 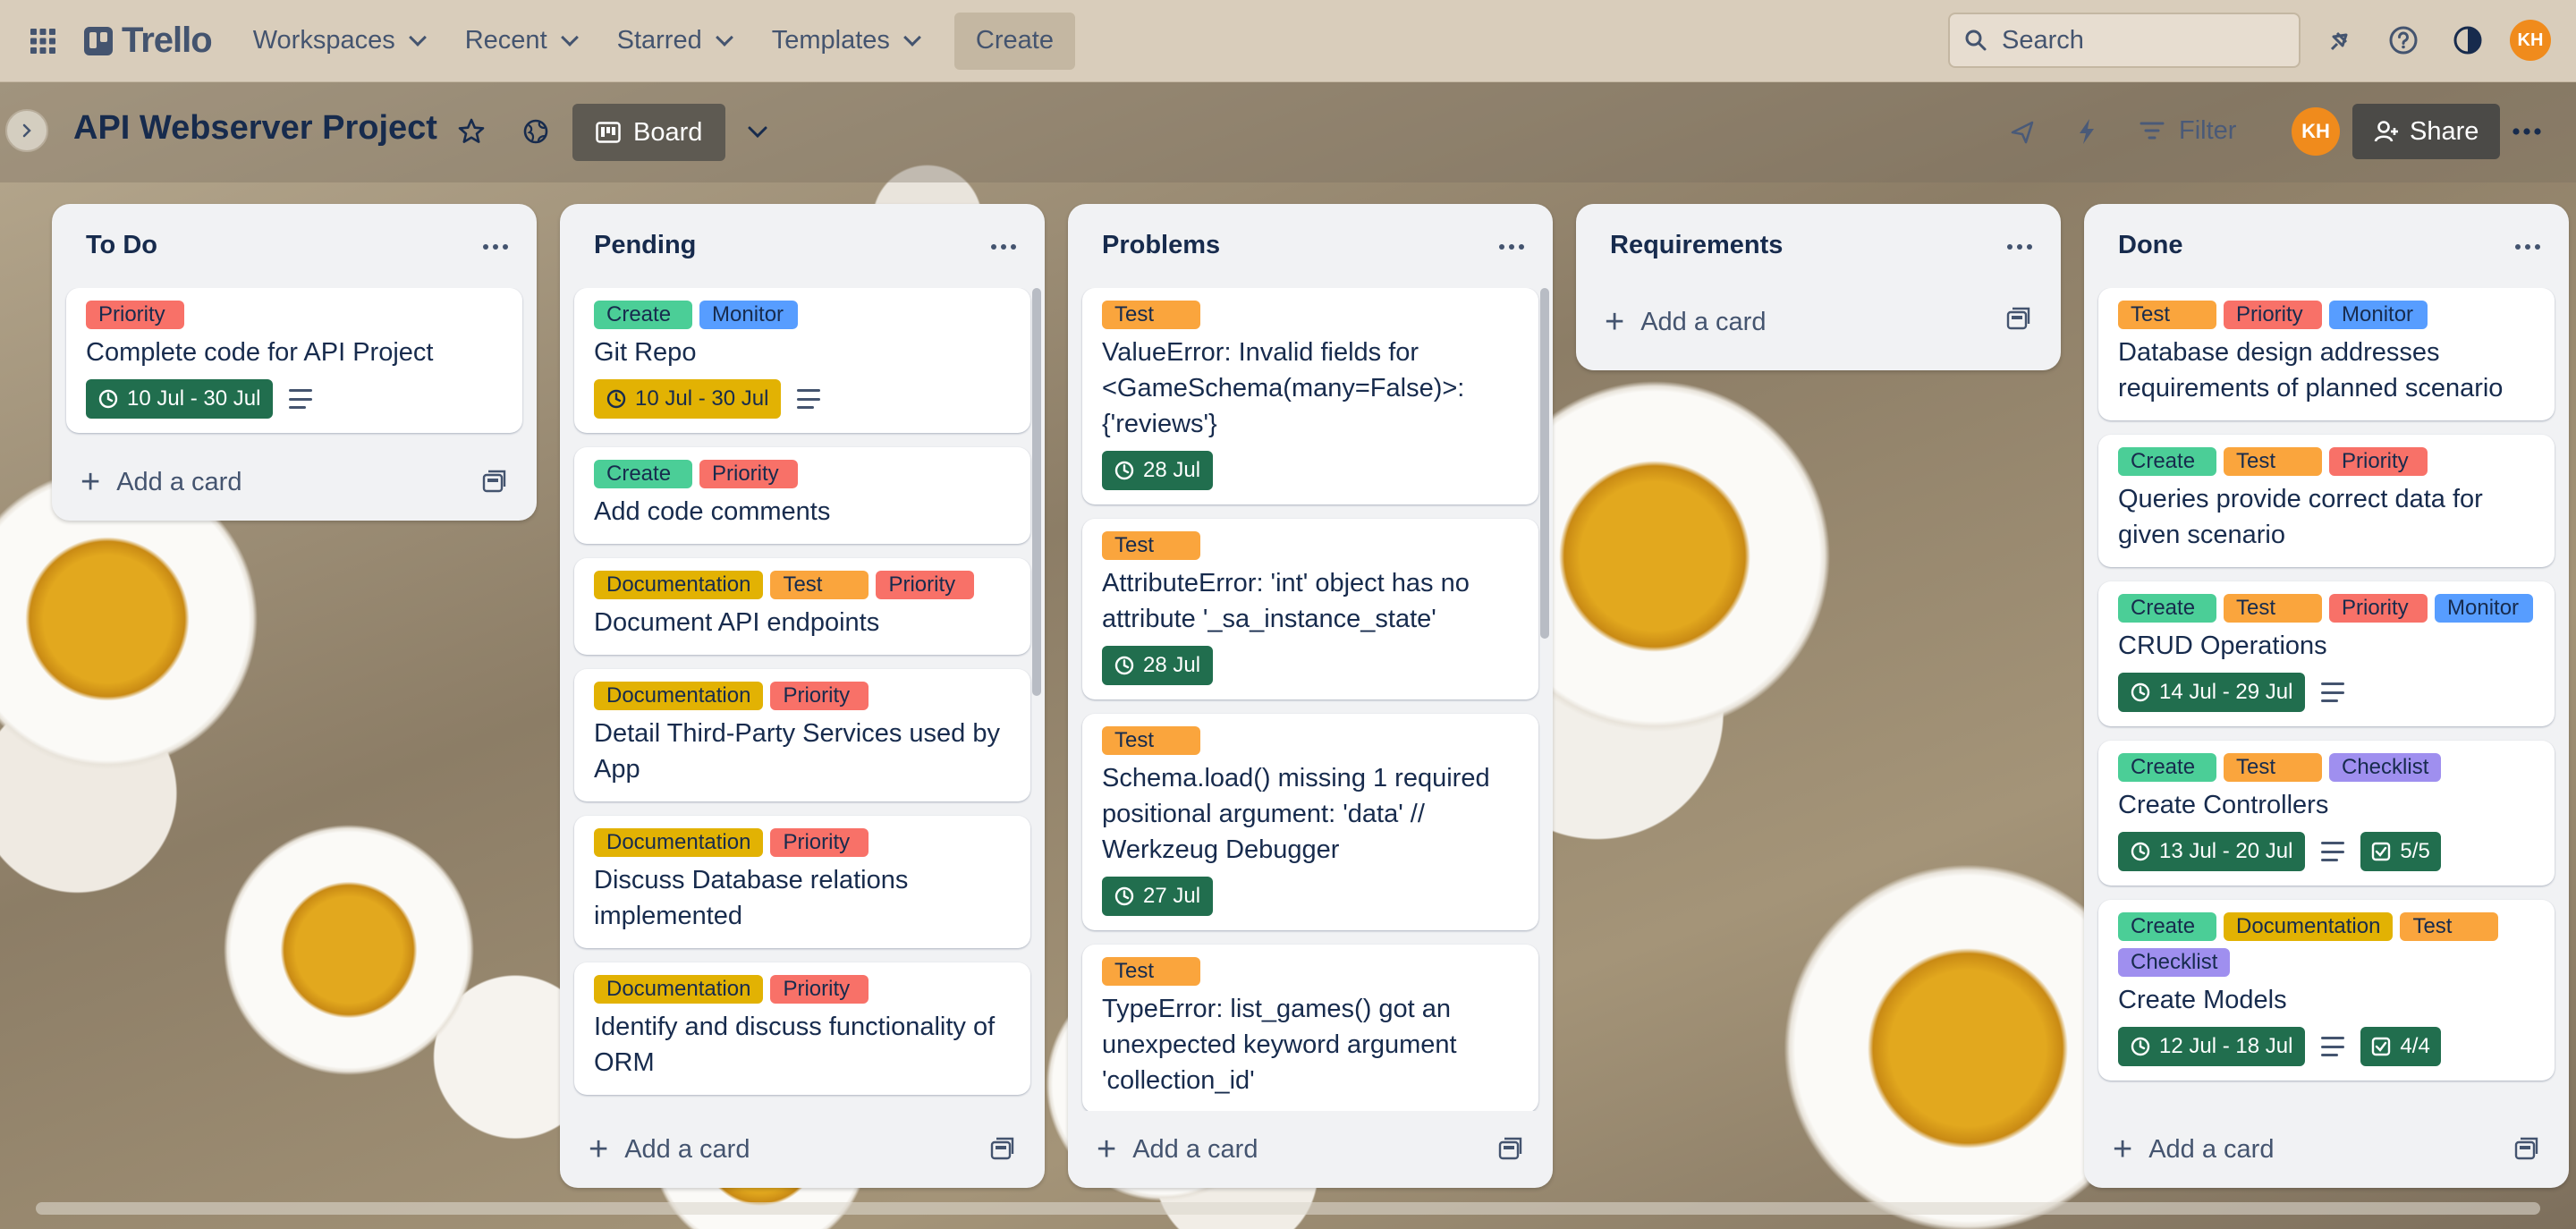 What do you see at coordinates (255, 128) in the screenshot?
I see `board-title: API Webserver Project` at bounding box center [255, 128].